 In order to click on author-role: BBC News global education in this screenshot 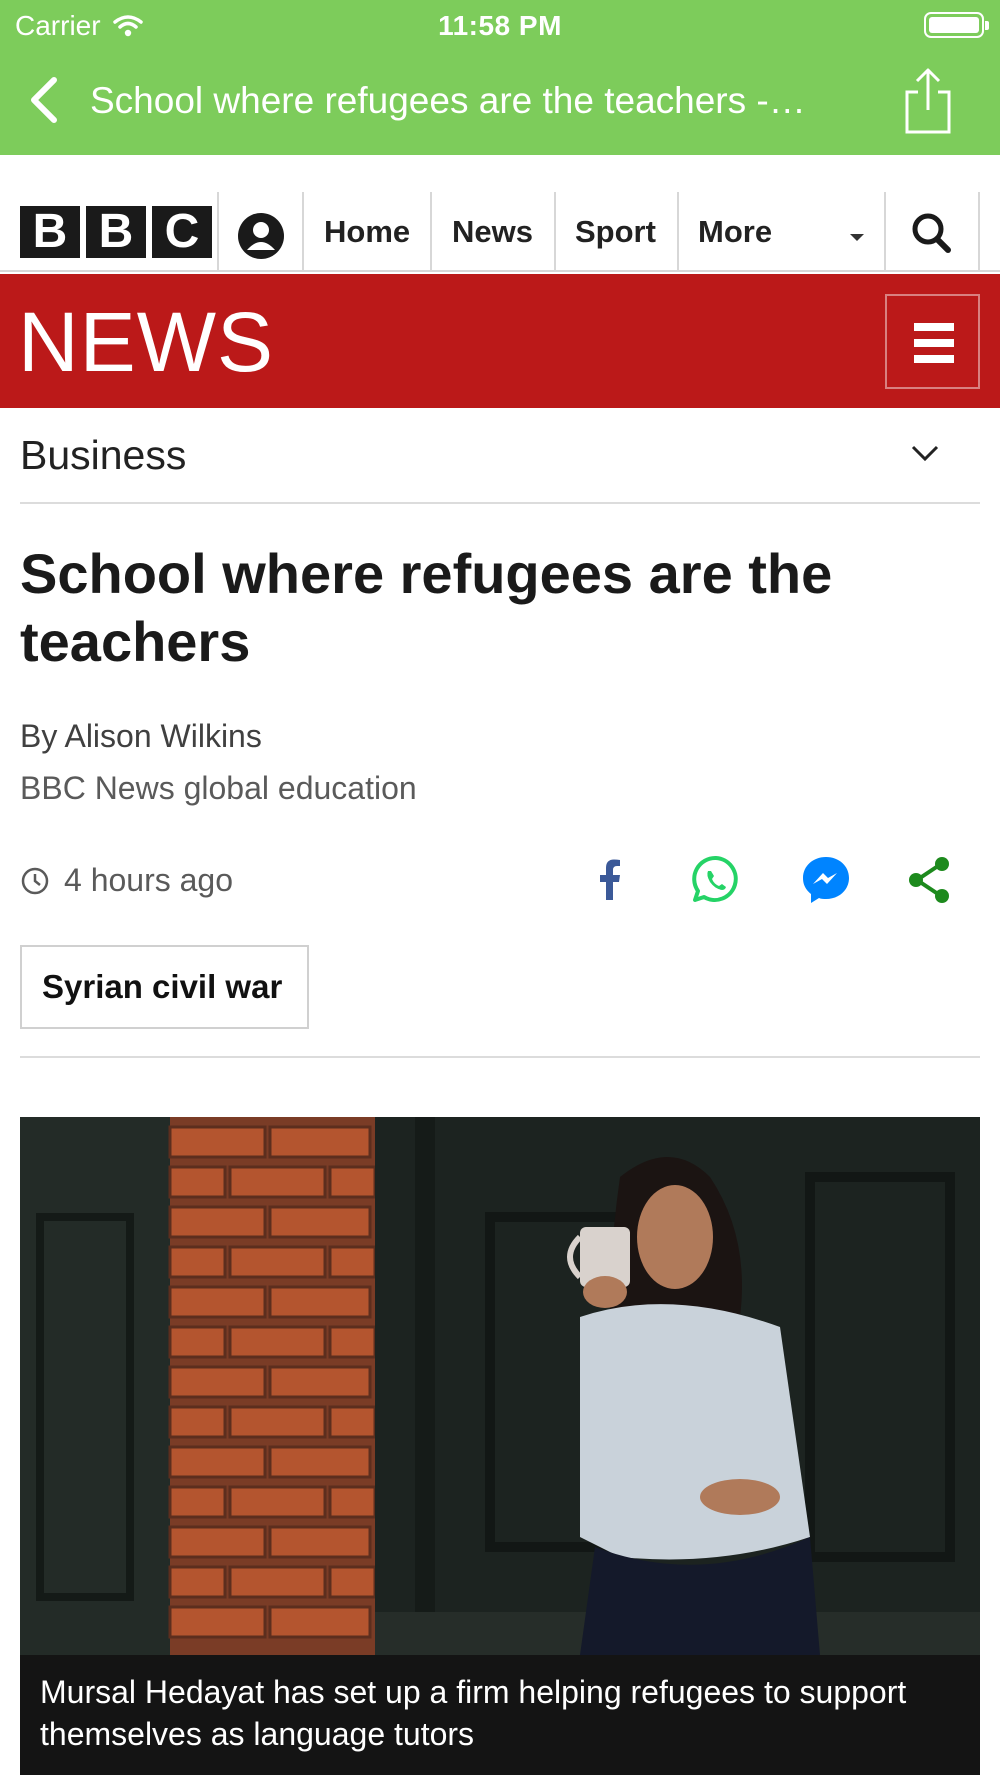, I will do `click(218, 788)`.